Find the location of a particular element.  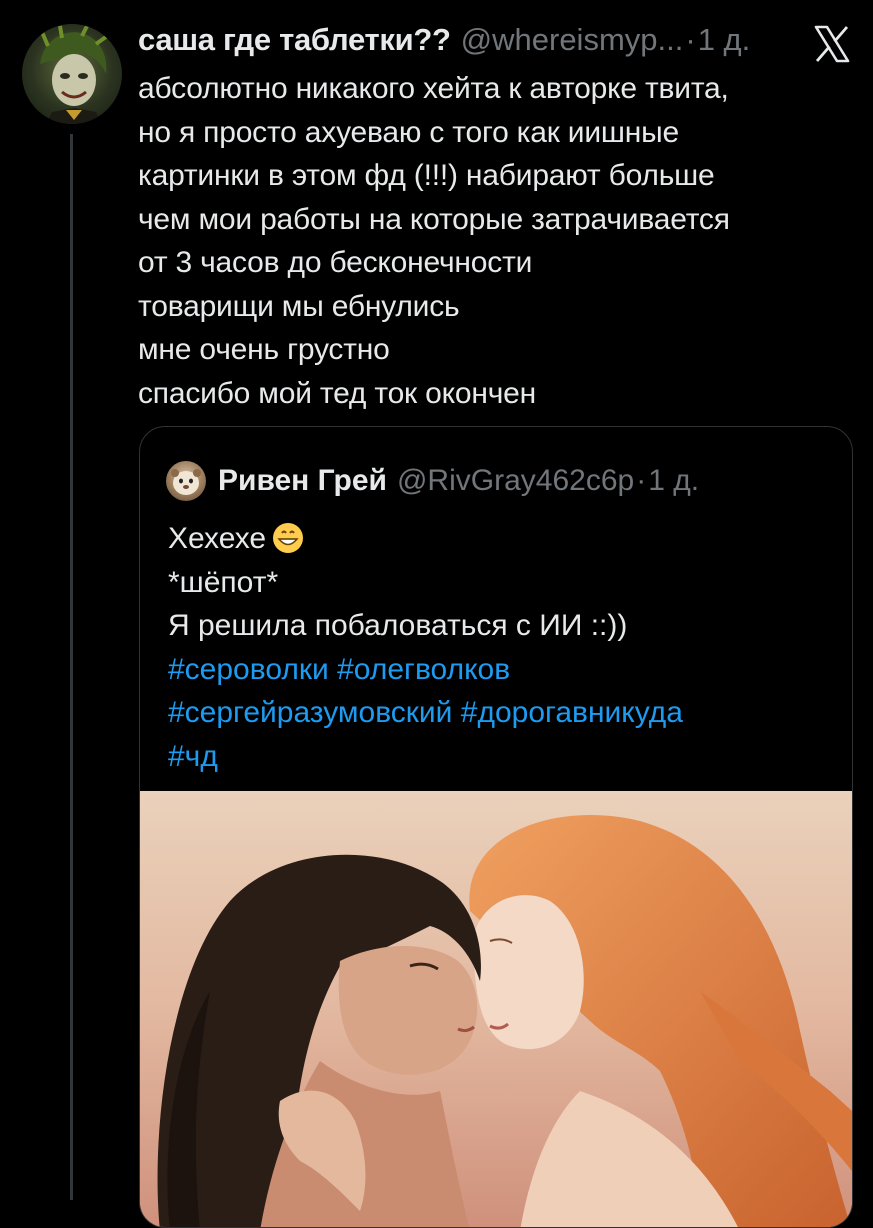

hashtag-line: #чд is located at coordinates (503, 757).